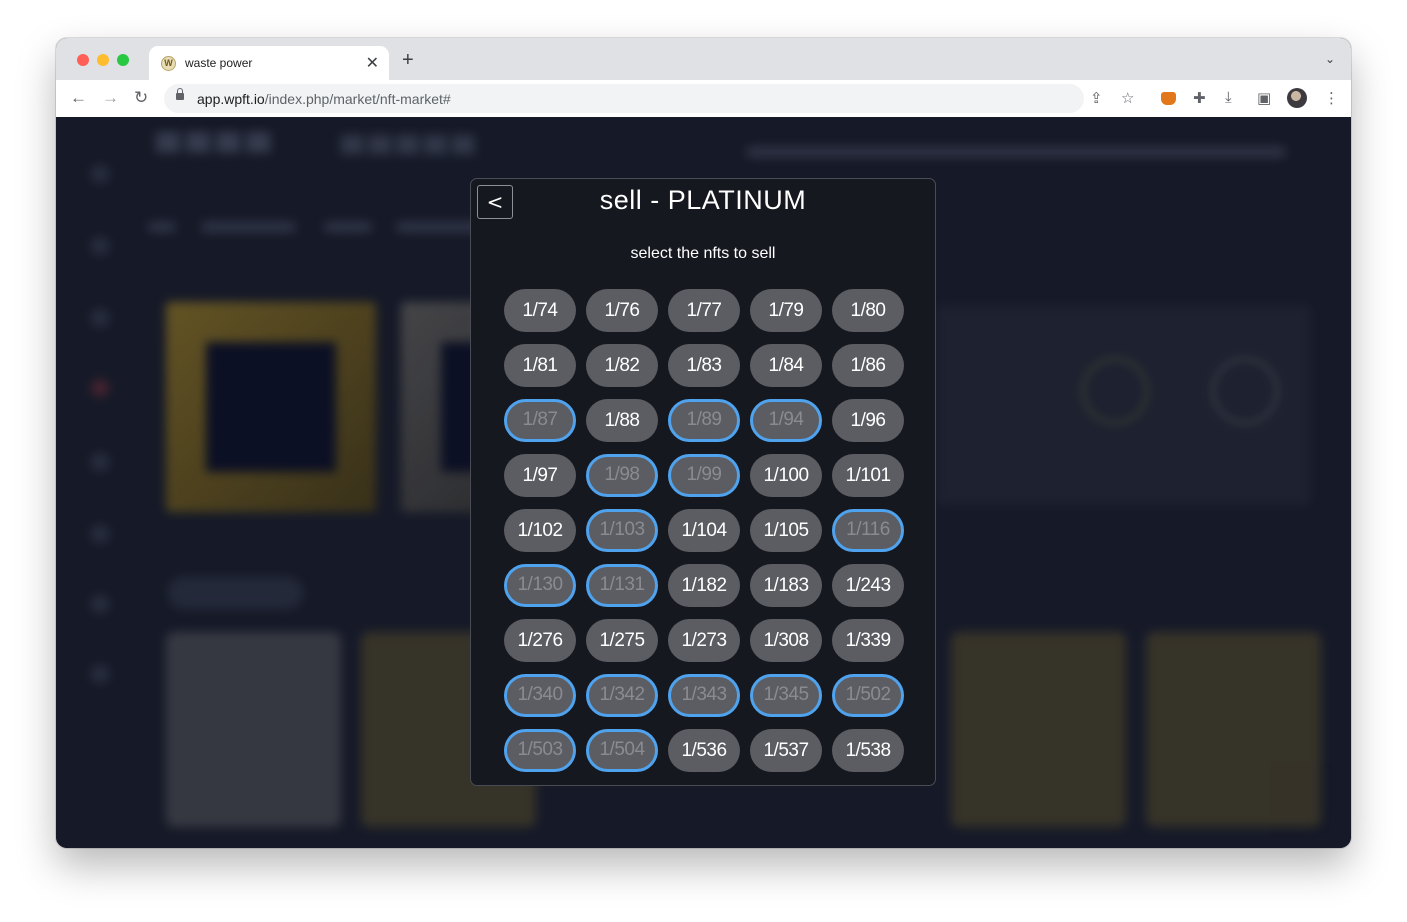 The height and width of the screenshot is (922, 1407). I want to click on nft-token-button: 1/97, so click(540, 475).